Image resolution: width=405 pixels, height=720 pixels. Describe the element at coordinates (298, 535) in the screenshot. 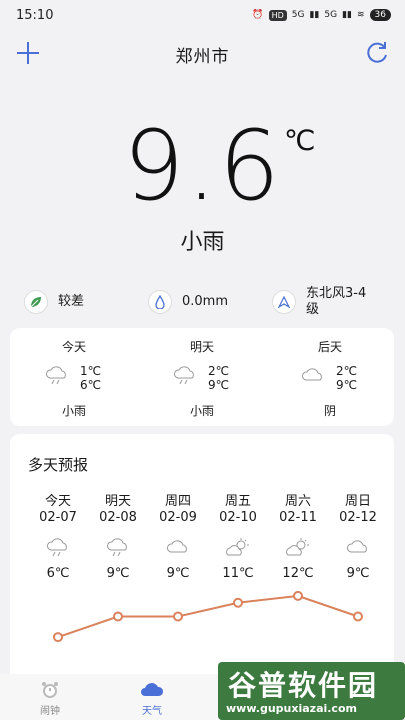

I see `forecast-day-column: 周六 02-11 12℃` at that location.